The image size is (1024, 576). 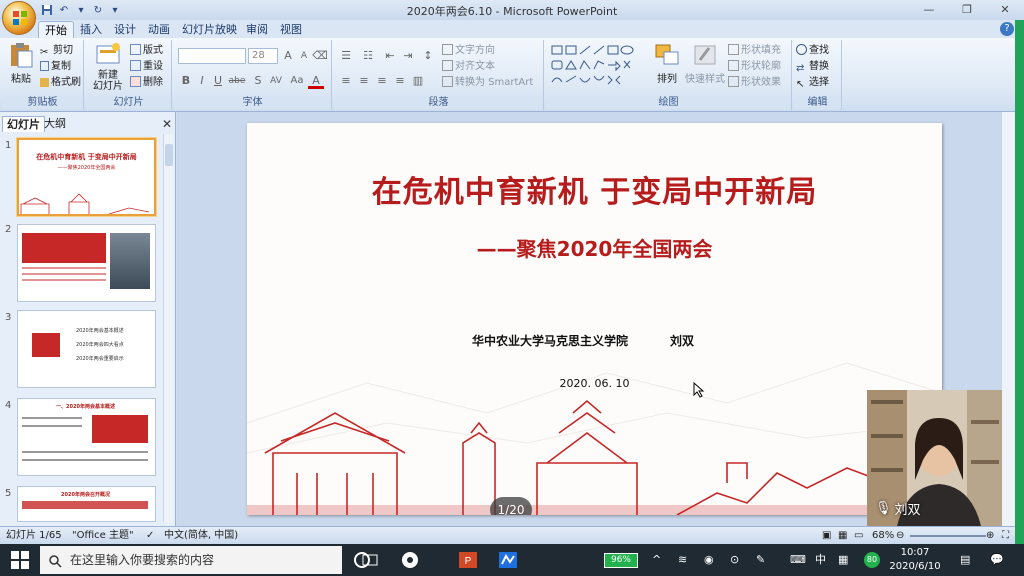 I want to click on taskbar-search-input: 在这里输入你要搜索的内容, so click(x=191, y=560).